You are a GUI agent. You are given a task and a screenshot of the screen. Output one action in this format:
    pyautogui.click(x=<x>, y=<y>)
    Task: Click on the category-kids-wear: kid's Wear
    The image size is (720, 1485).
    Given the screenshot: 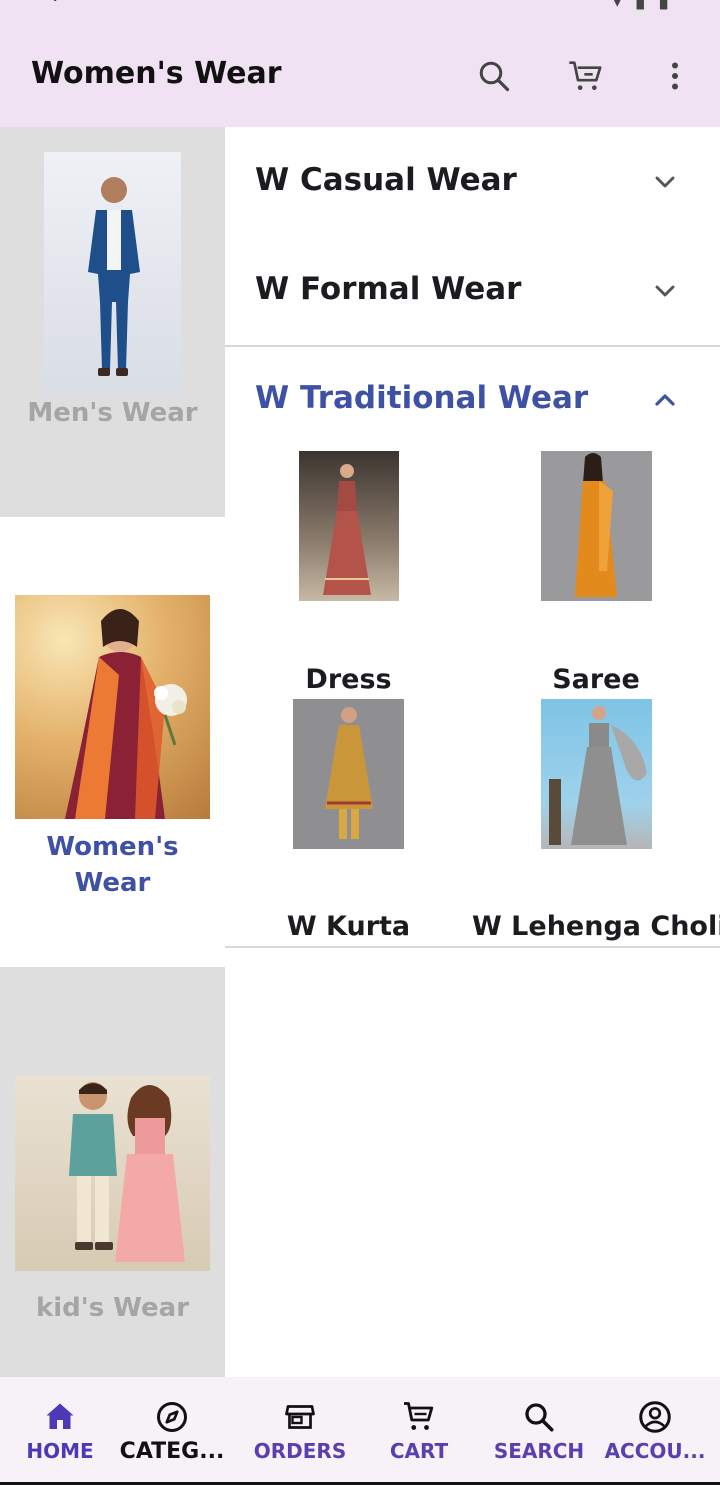 What is the action you would take?
    pyautogui.click(x=112, y=1172)
    